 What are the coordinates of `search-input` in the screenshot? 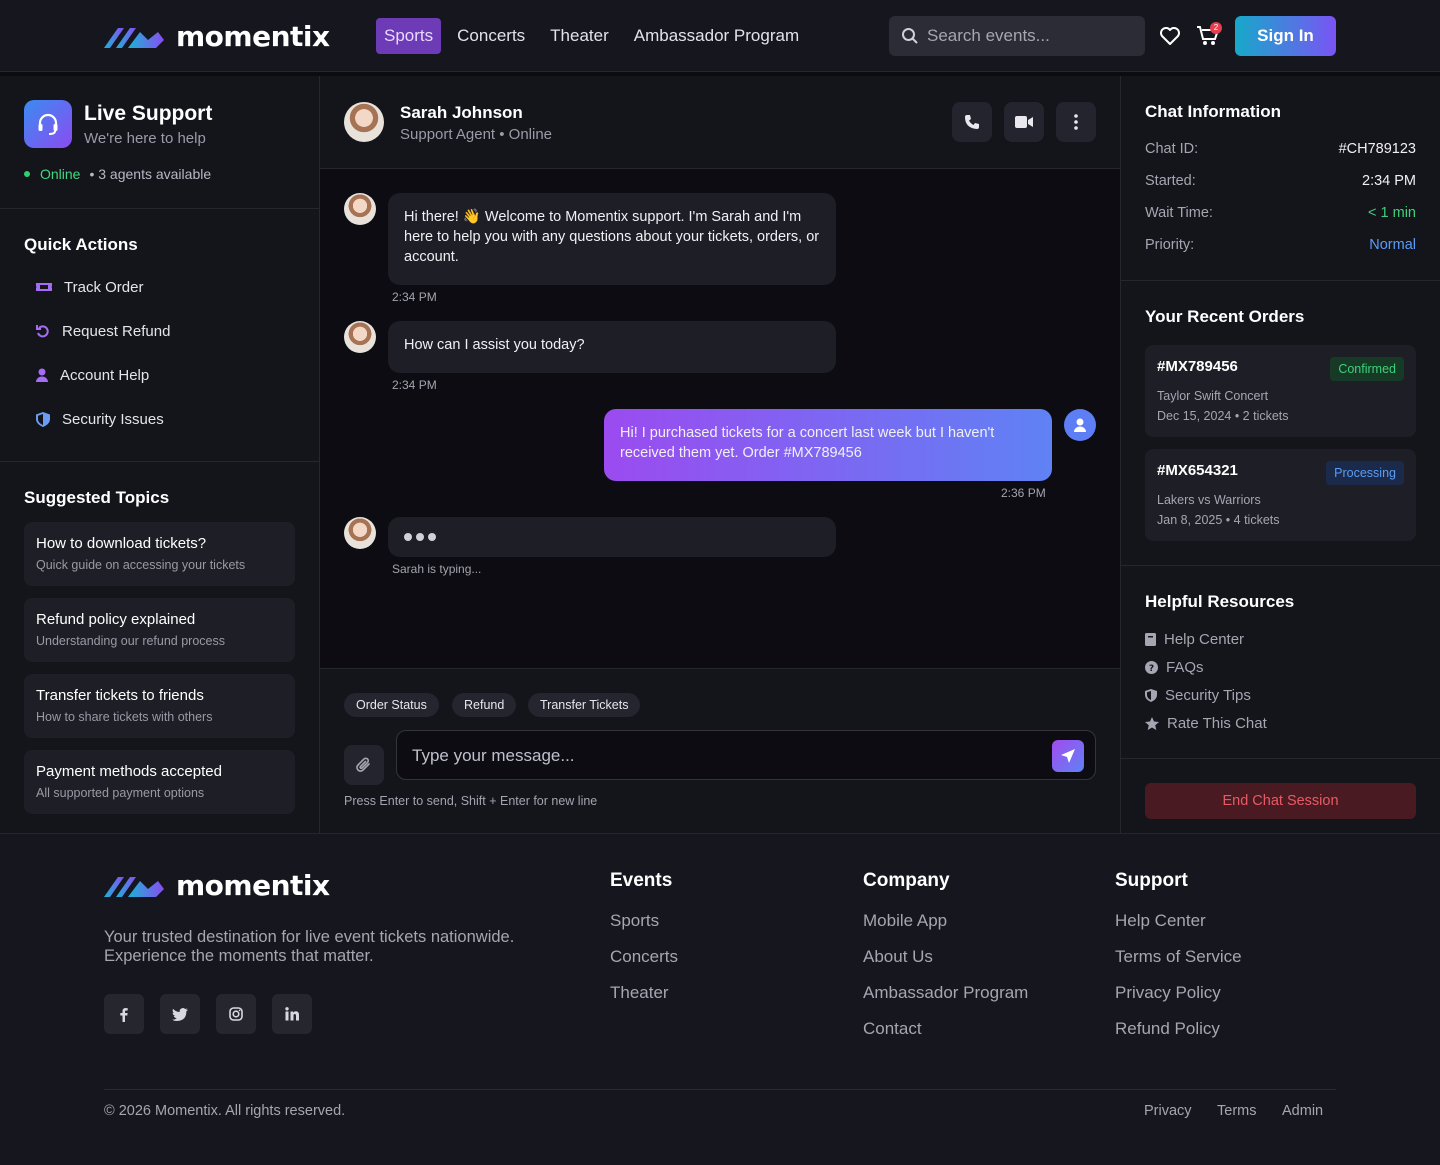 It's located at (1027, 36).